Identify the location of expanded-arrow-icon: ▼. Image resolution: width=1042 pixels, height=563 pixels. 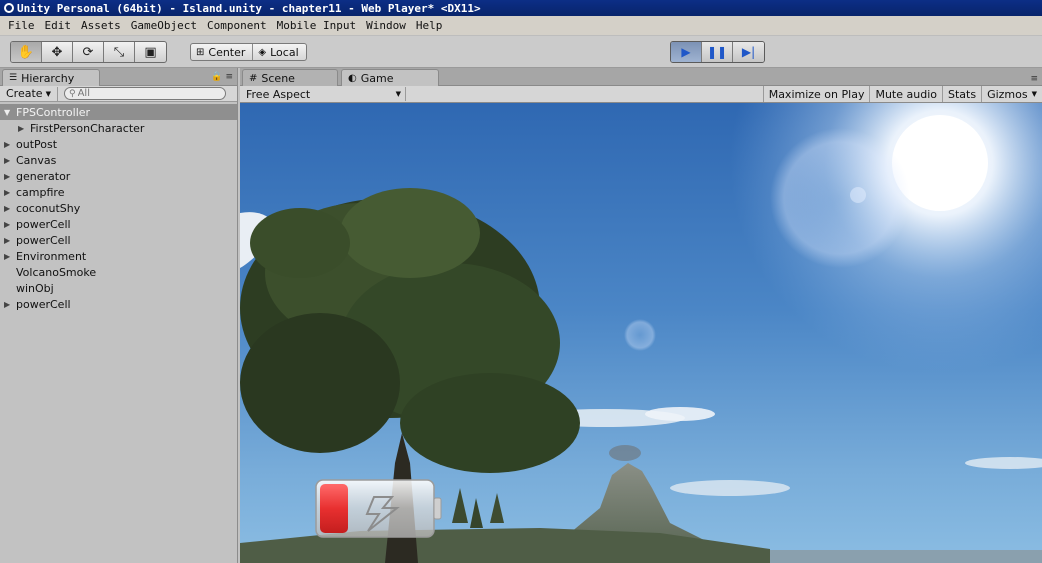
(10, 112).